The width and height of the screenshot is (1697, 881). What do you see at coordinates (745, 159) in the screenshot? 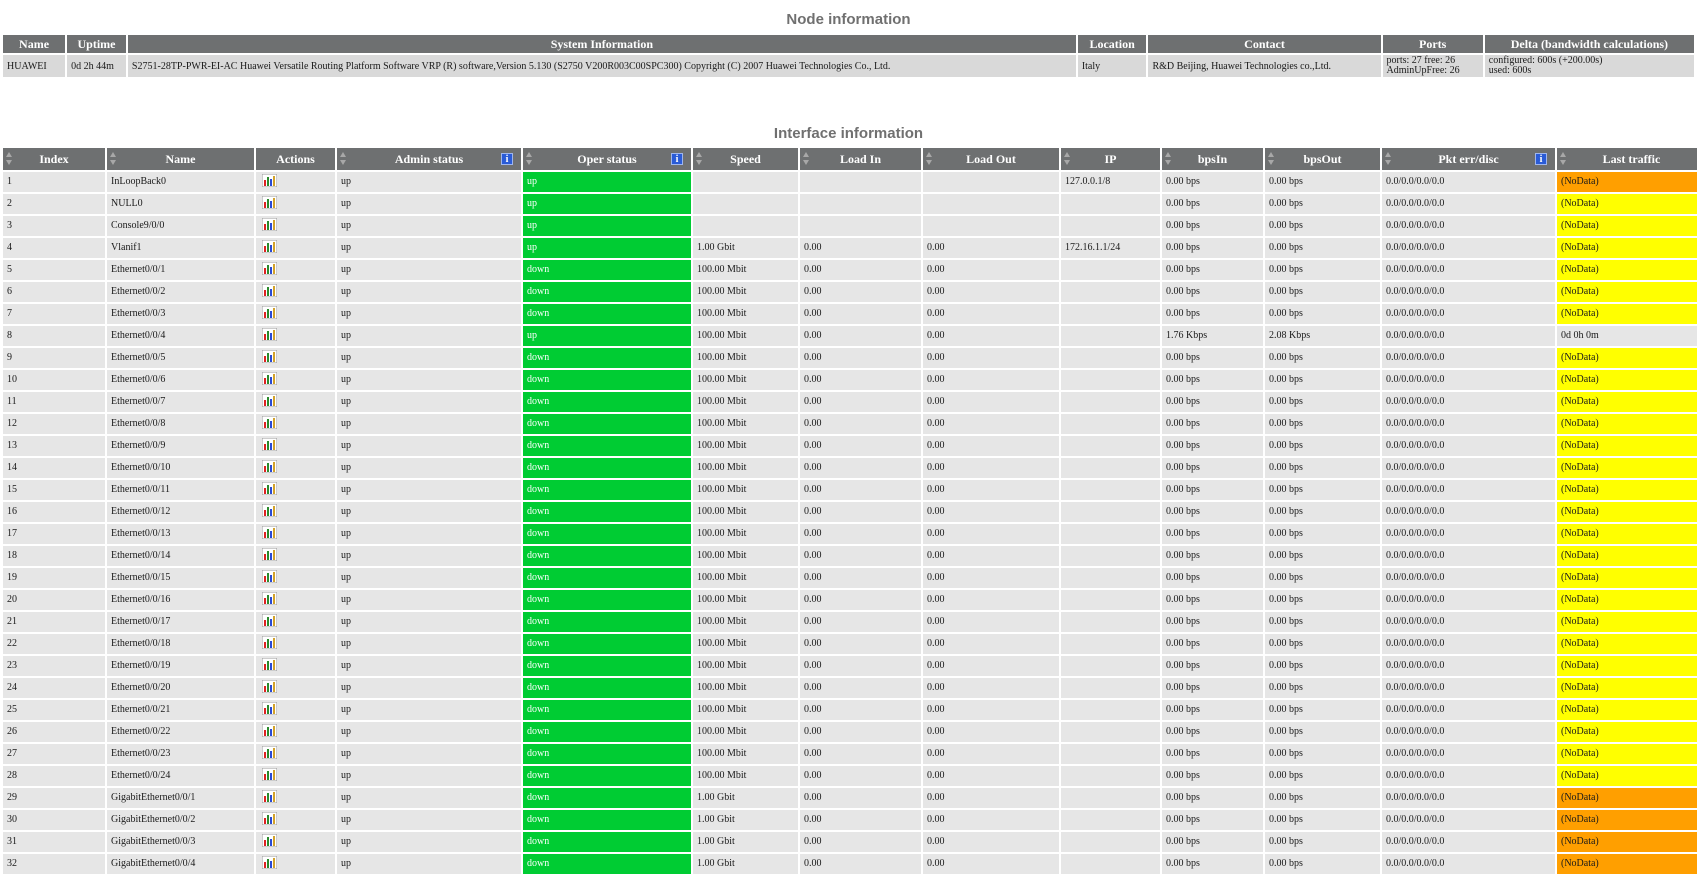
I see `header-speed: Speed` at bounding box center [745, 159].